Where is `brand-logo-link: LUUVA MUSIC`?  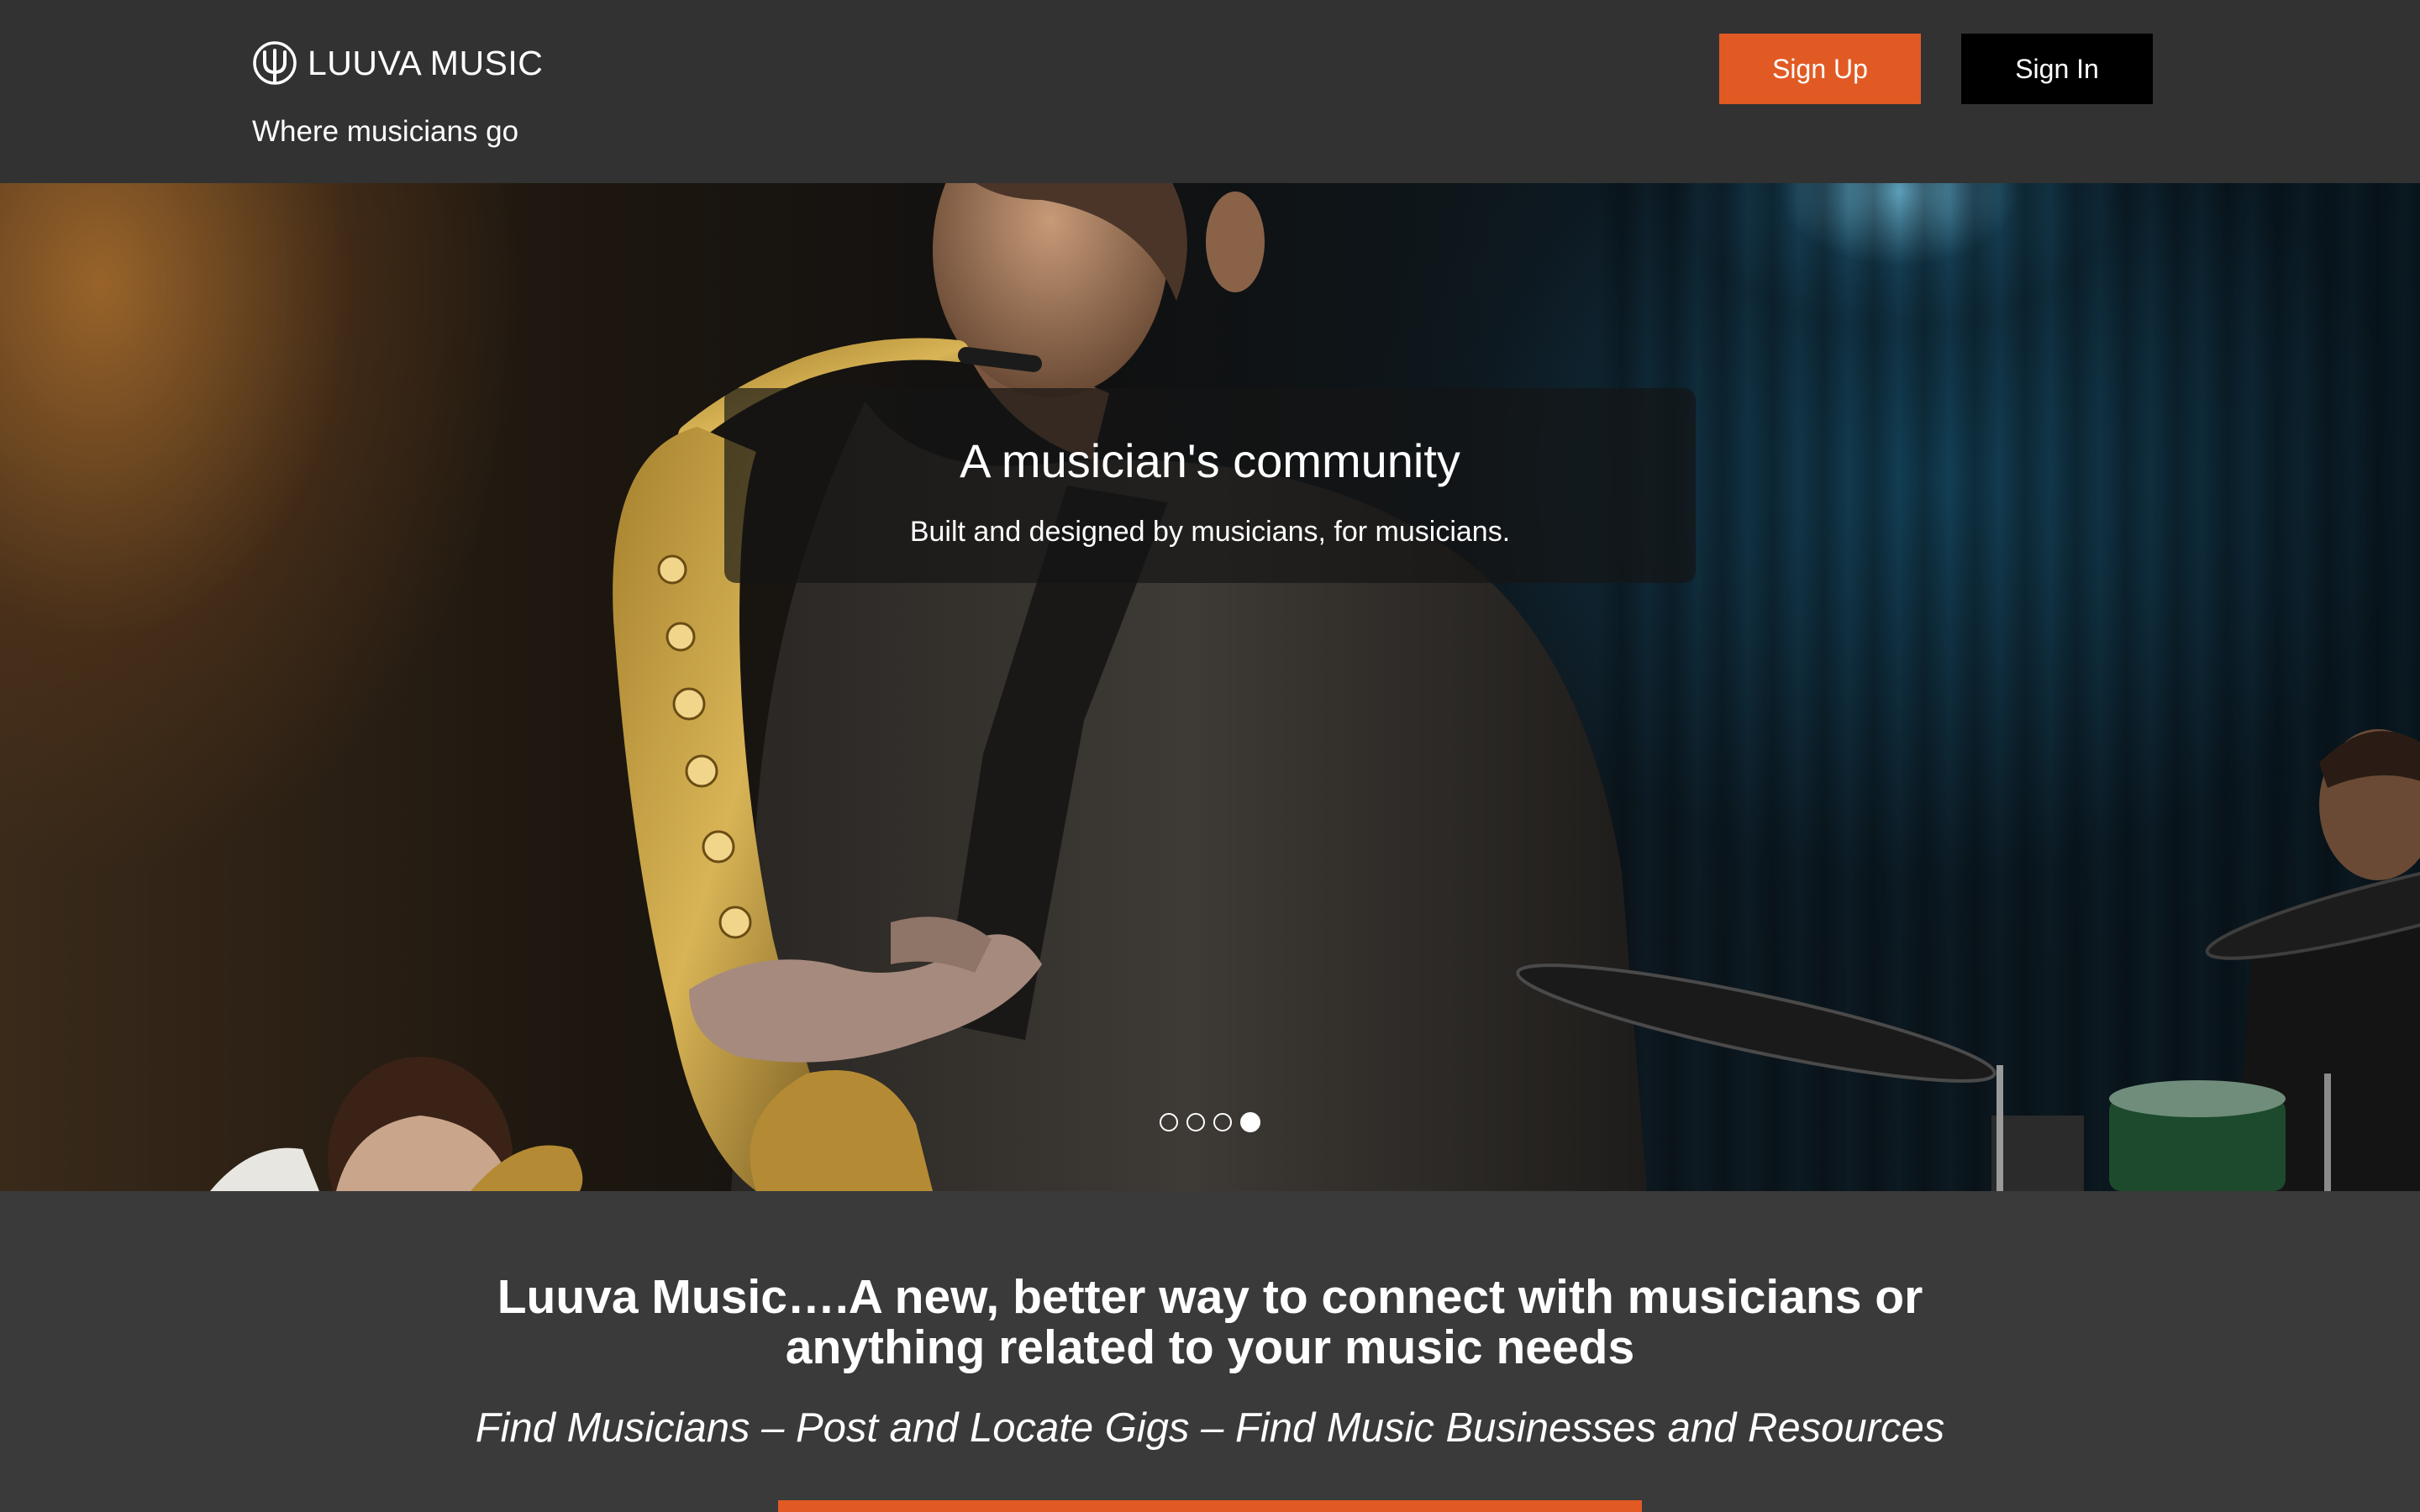 brand-logo-link: LUUVA MUSIC is located at coordinates (397, 63).